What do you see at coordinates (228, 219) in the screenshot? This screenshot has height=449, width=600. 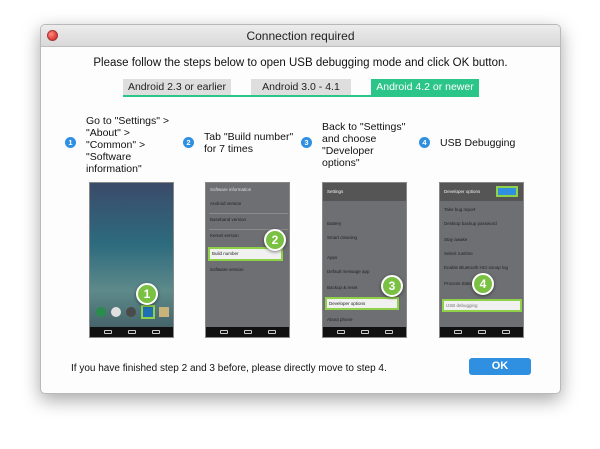 I see `s2-row-2: Baseband version` at bounding box center [228, 219].